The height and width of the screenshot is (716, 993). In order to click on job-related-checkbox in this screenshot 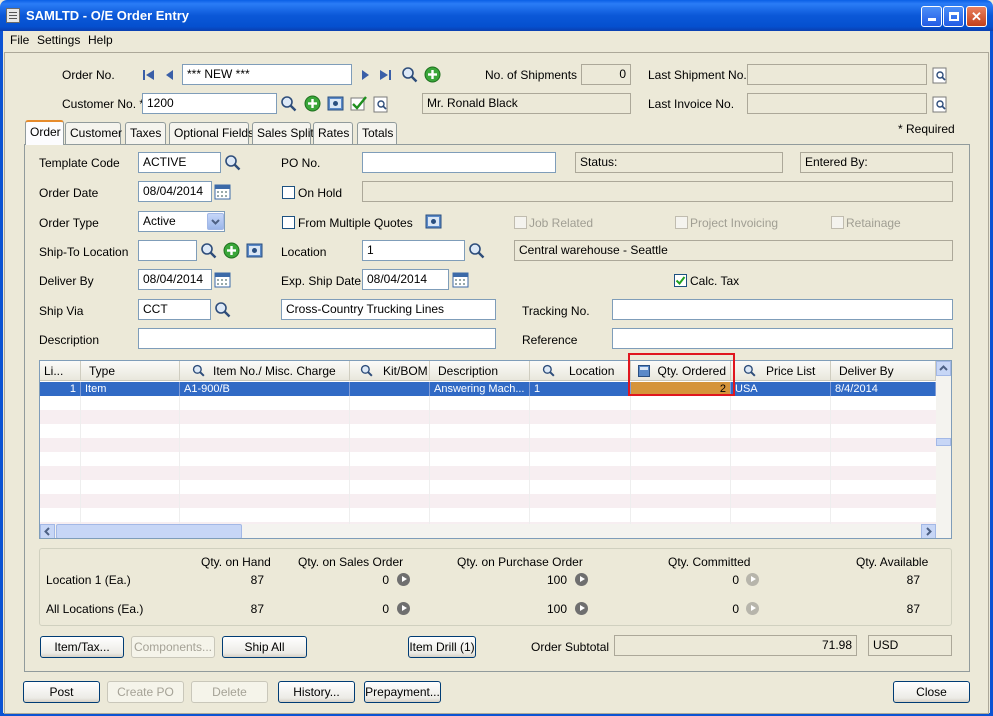, I will do `click(520, 222)`.